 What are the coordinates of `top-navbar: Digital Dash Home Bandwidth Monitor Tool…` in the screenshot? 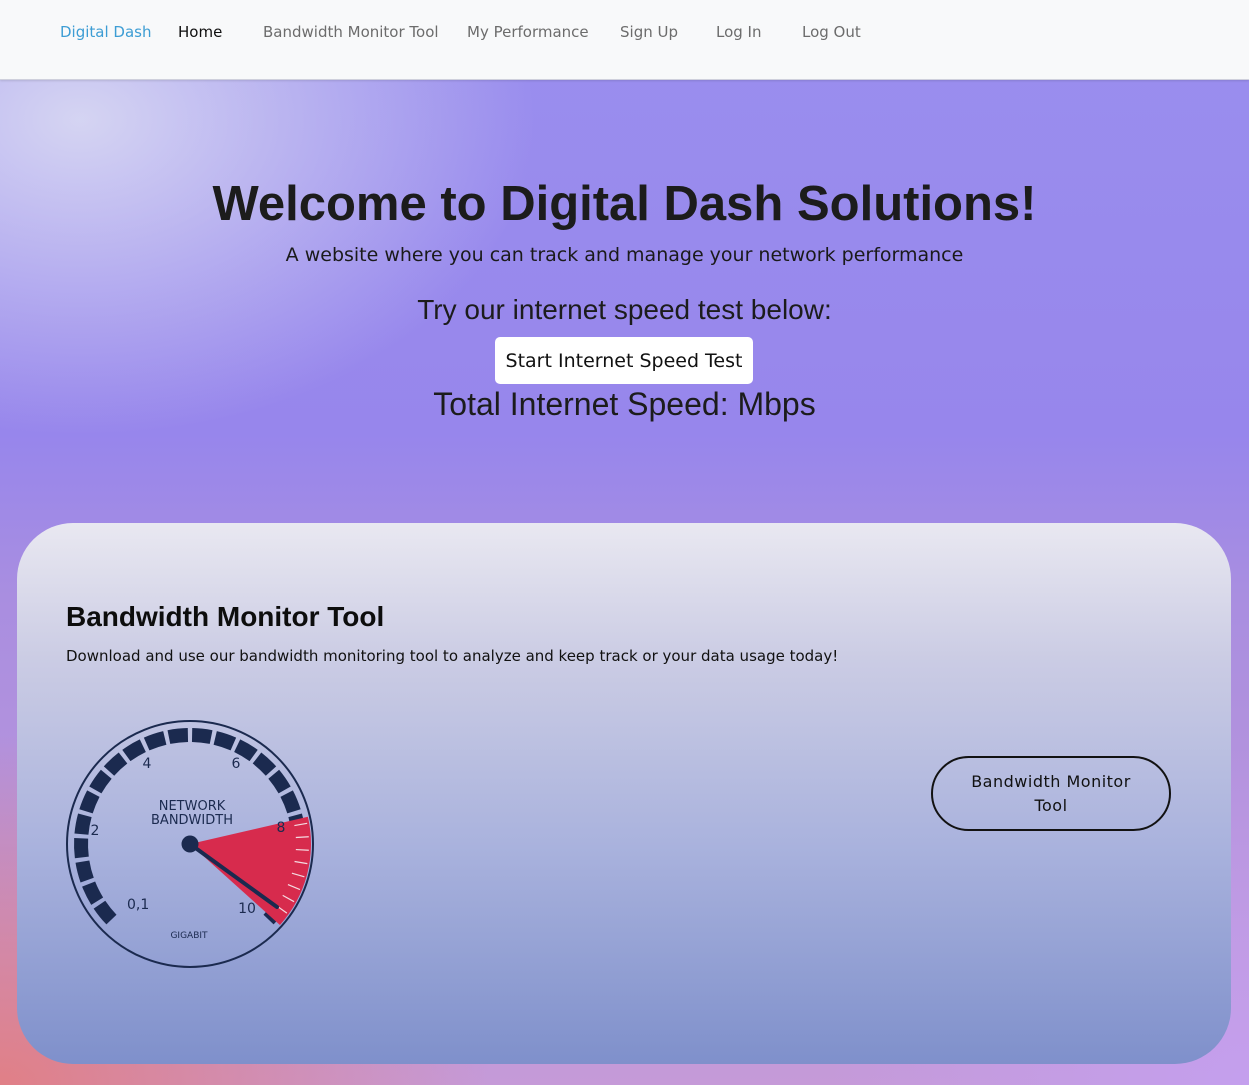 It's located at (624, 40).